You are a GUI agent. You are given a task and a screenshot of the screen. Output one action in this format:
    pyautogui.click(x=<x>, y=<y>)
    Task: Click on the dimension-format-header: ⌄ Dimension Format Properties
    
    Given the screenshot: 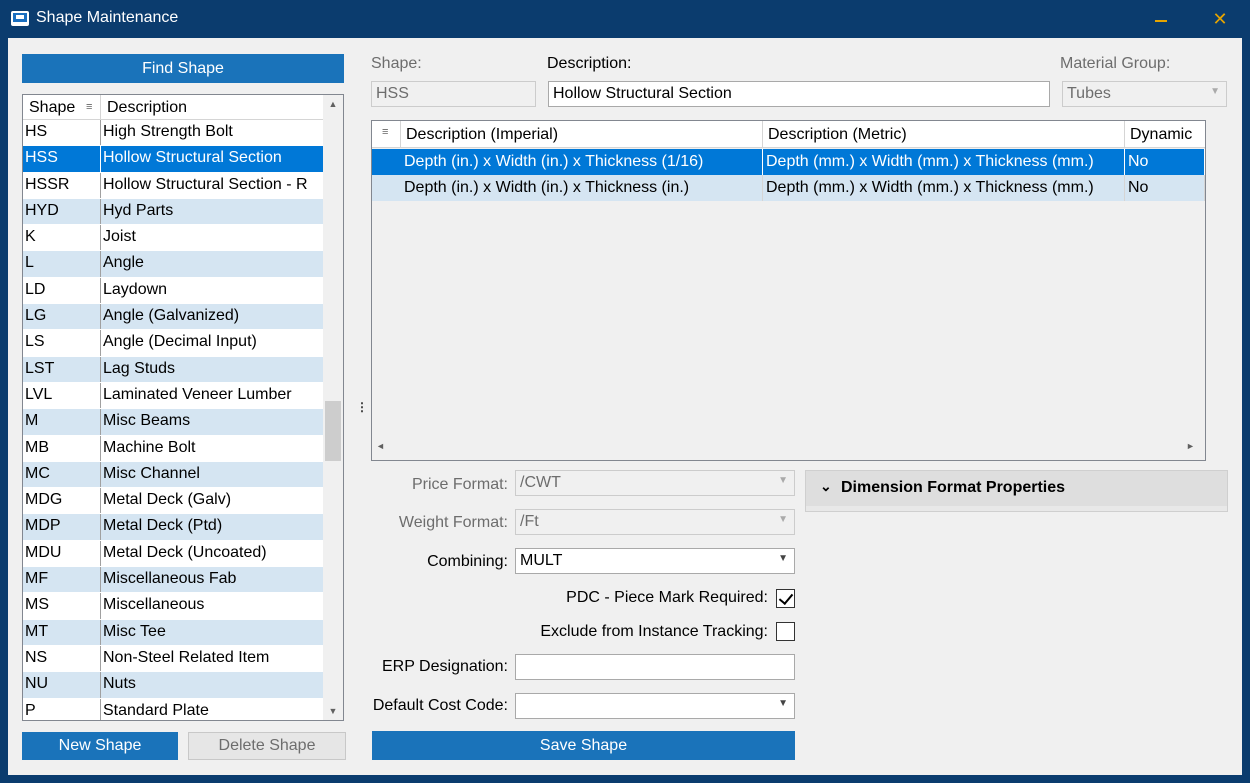 What is the action you would take?
    pyautogui.click(x=1016, y=488)
    